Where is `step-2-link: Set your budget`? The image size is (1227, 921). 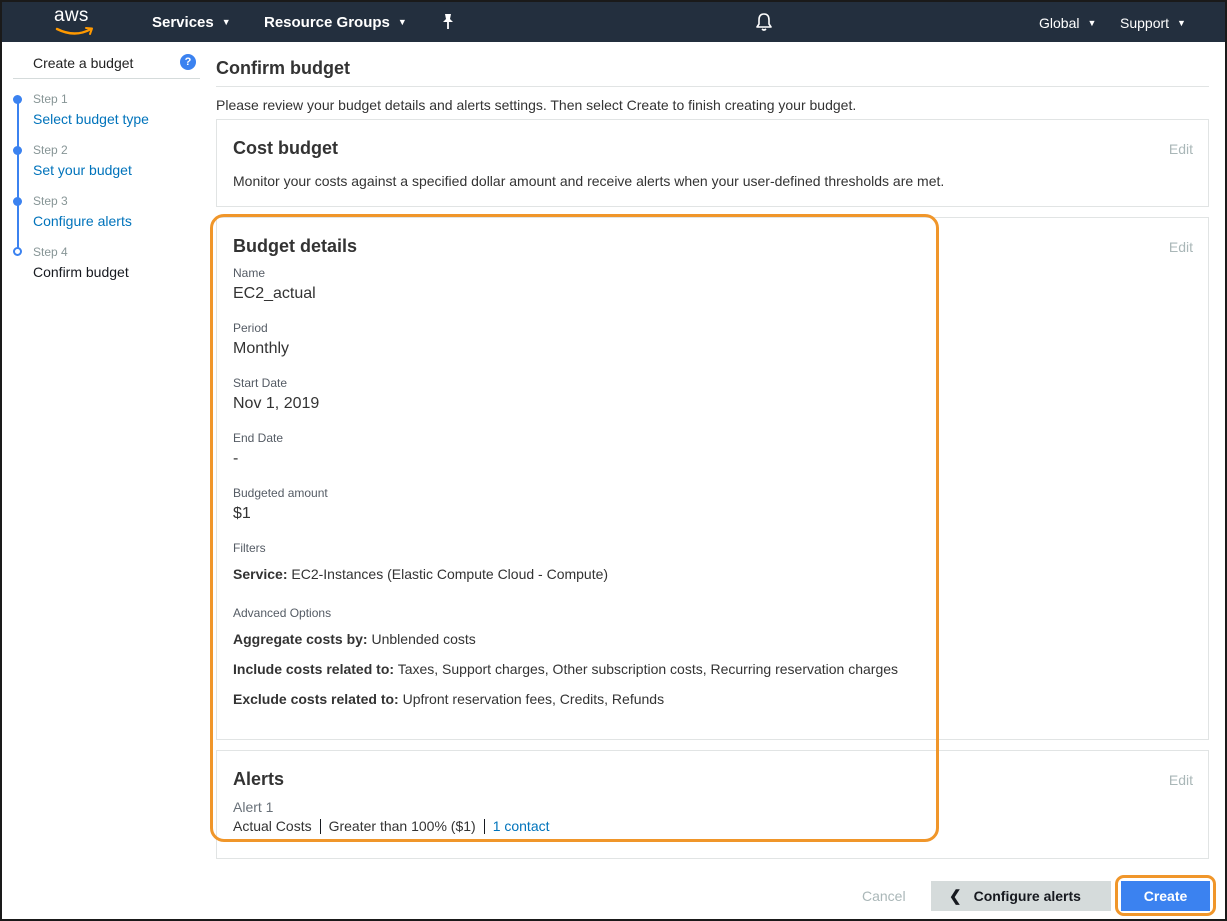 step-2-link: Set your budget is located at coordinates (82, 170).